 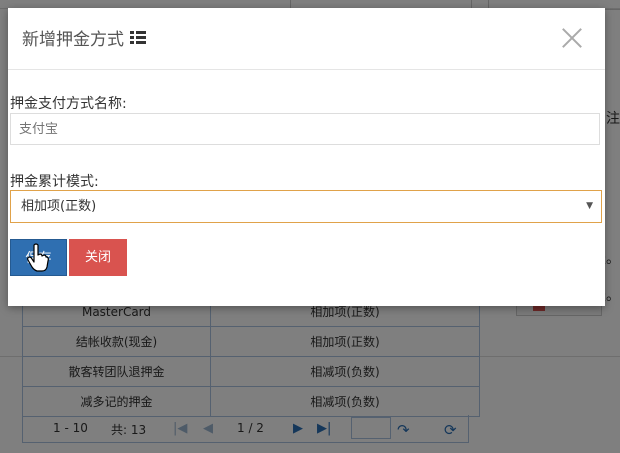 What do you see at coordinates (98, 257) in the screenshot?
I see `close-button: 关闭` at bounding box center [98, 257].